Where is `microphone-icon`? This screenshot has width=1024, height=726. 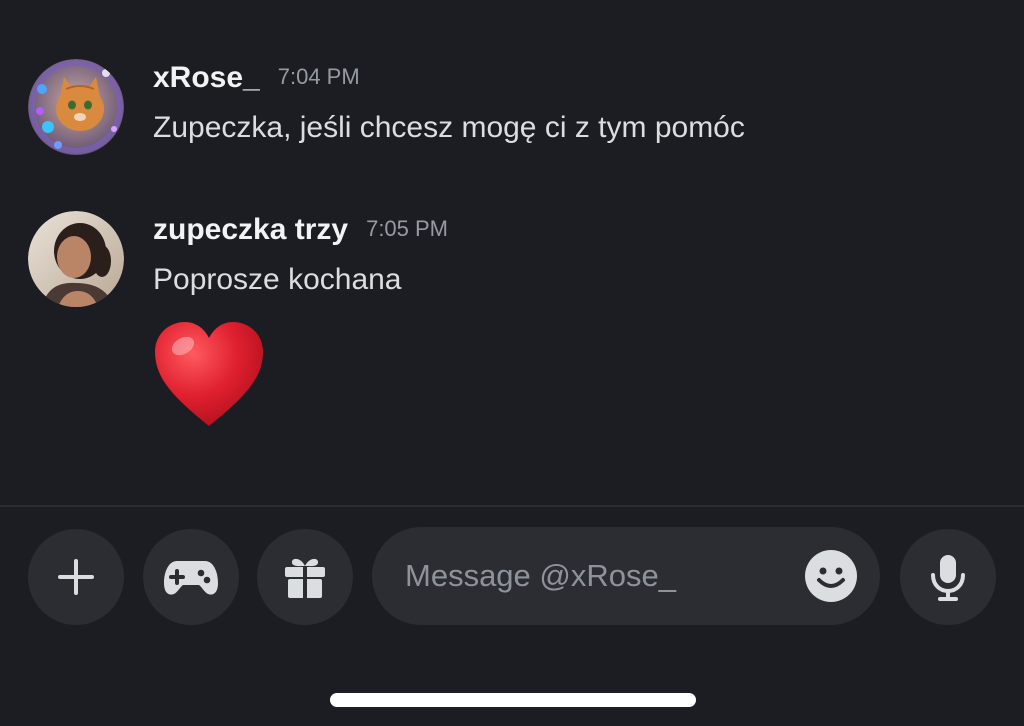
microphone-icon is located at coordinates (948, 578).